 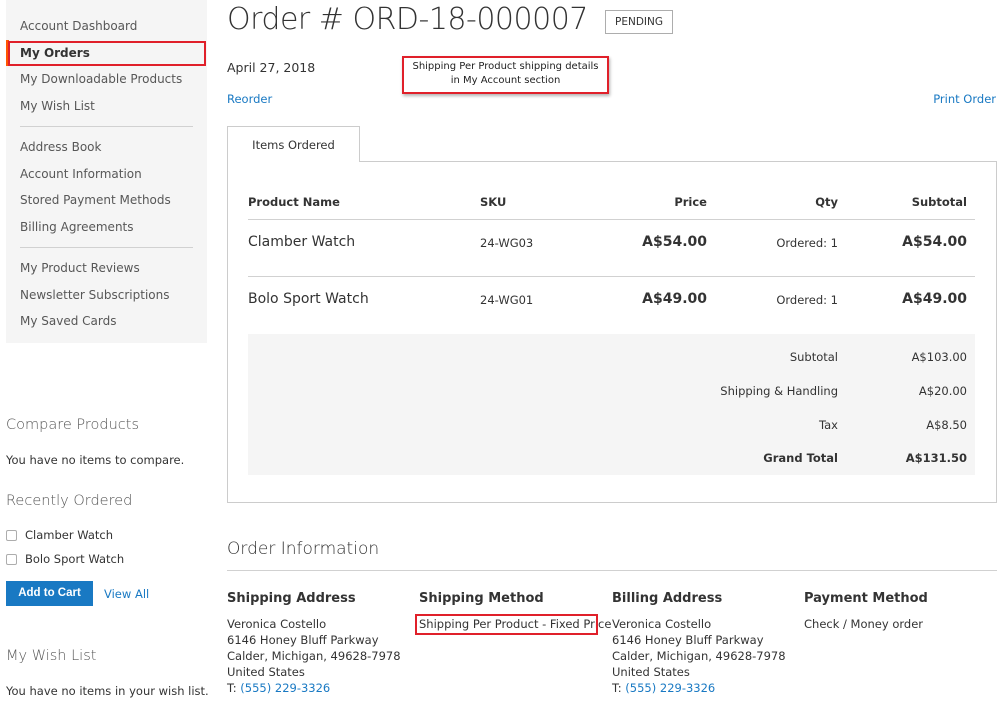 What do you see at coordinates (49, 593) in the screenshot?
I see `add-to-cart-button: Add to Cart` at bounding box center [49, 593].